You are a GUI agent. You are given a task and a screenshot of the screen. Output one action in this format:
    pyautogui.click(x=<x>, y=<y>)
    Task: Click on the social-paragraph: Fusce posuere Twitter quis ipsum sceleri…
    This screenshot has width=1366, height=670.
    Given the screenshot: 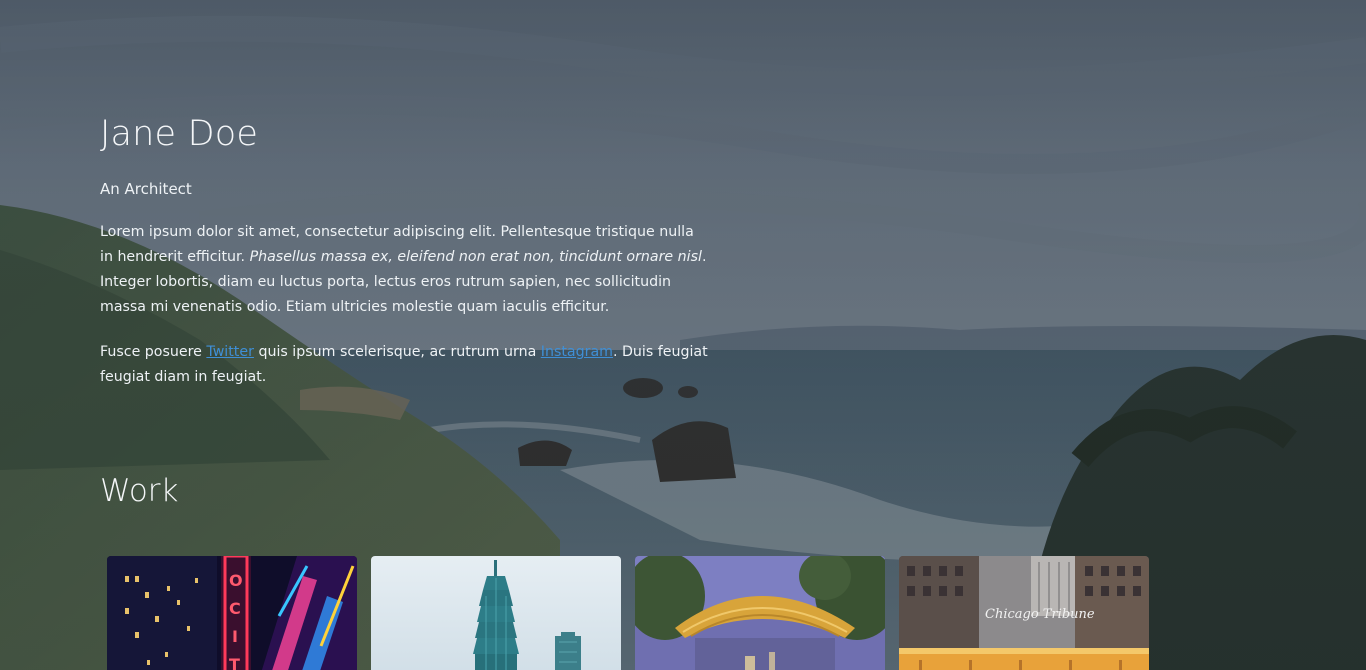 What is the action you would take?
    pyautogui.click(x=405, y=365)
    